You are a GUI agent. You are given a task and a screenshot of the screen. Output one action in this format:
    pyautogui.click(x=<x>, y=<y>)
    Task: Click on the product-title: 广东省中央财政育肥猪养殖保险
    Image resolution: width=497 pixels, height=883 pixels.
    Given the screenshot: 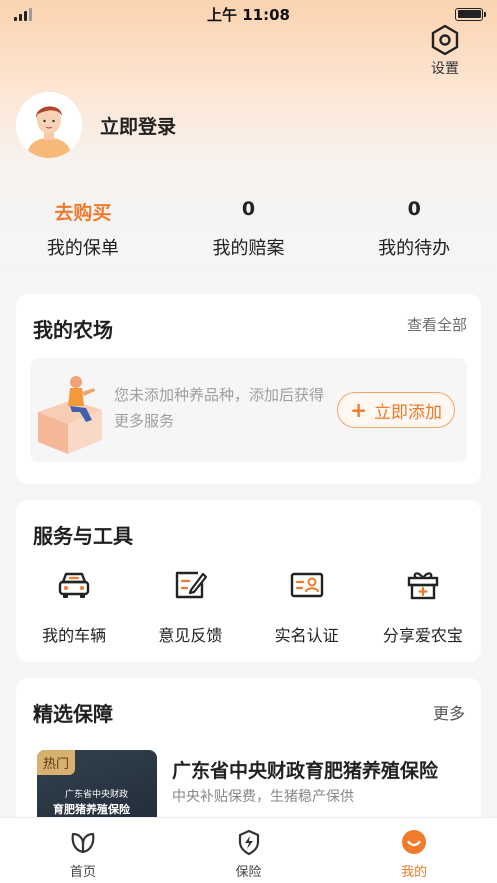 What is the action you would take?
    pyautogui.click(x=317, y=769)
    